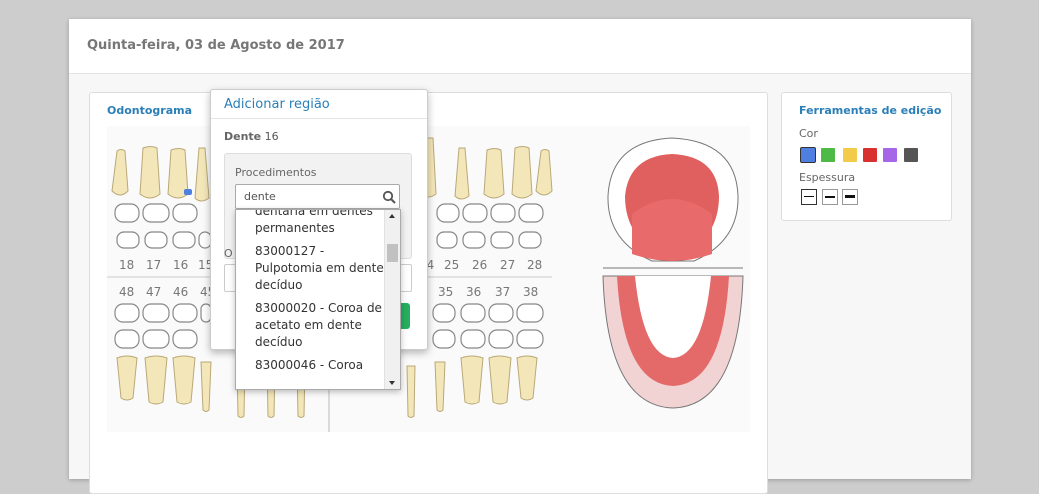  Describe the element at coordinates (156, 213) in the screenshot. I see `upper-occlusal-left` at that location.